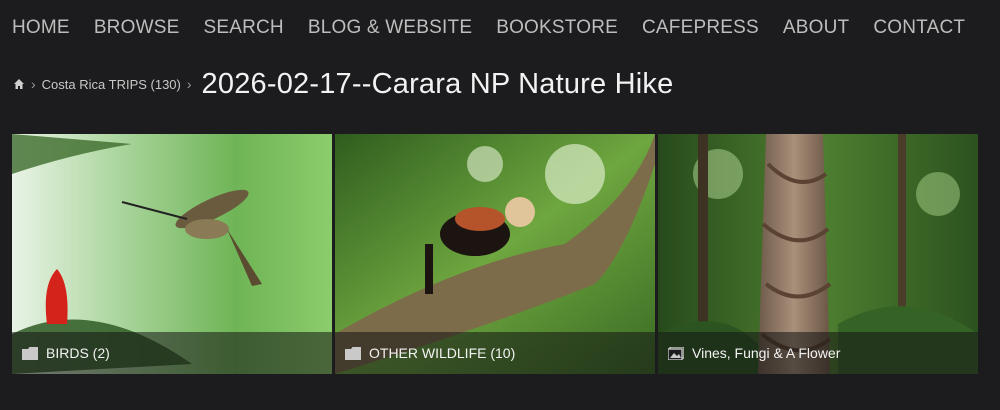 The width and height of the screenshot is (1000, 410). I want to click on gallery-icon, so click(676, 353).